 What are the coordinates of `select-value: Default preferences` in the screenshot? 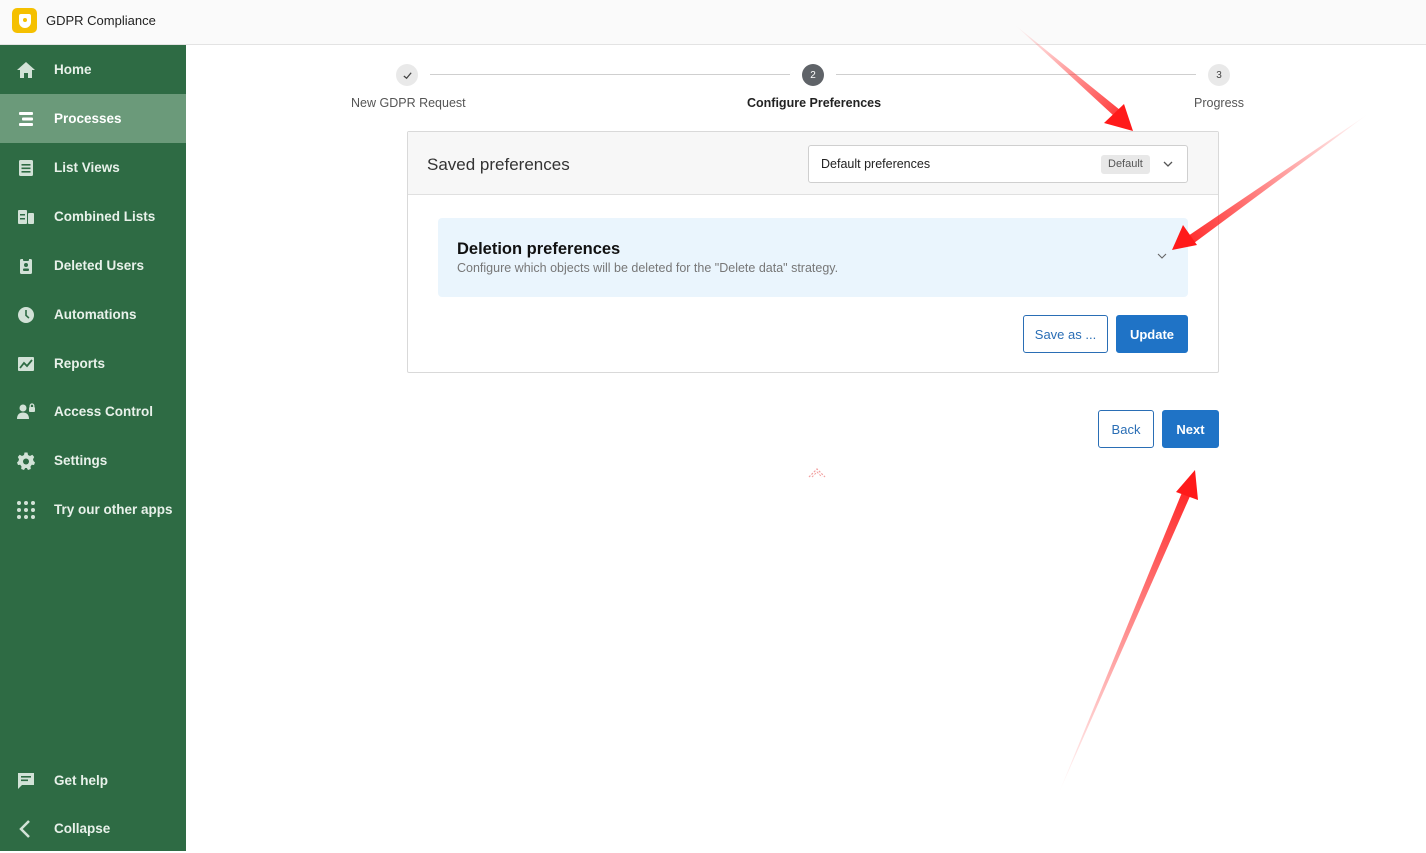 It's located at (876, 164).